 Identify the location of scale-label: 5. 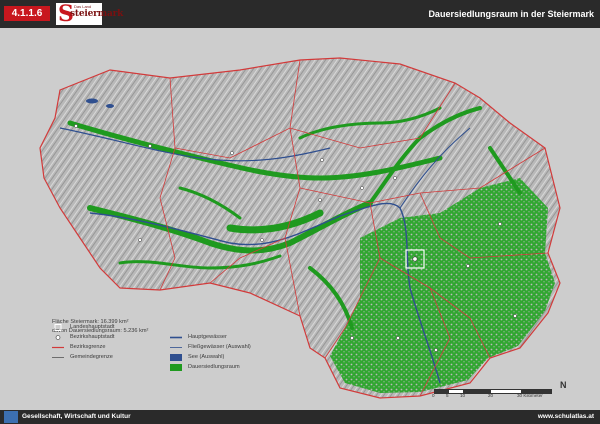
(447, 395).